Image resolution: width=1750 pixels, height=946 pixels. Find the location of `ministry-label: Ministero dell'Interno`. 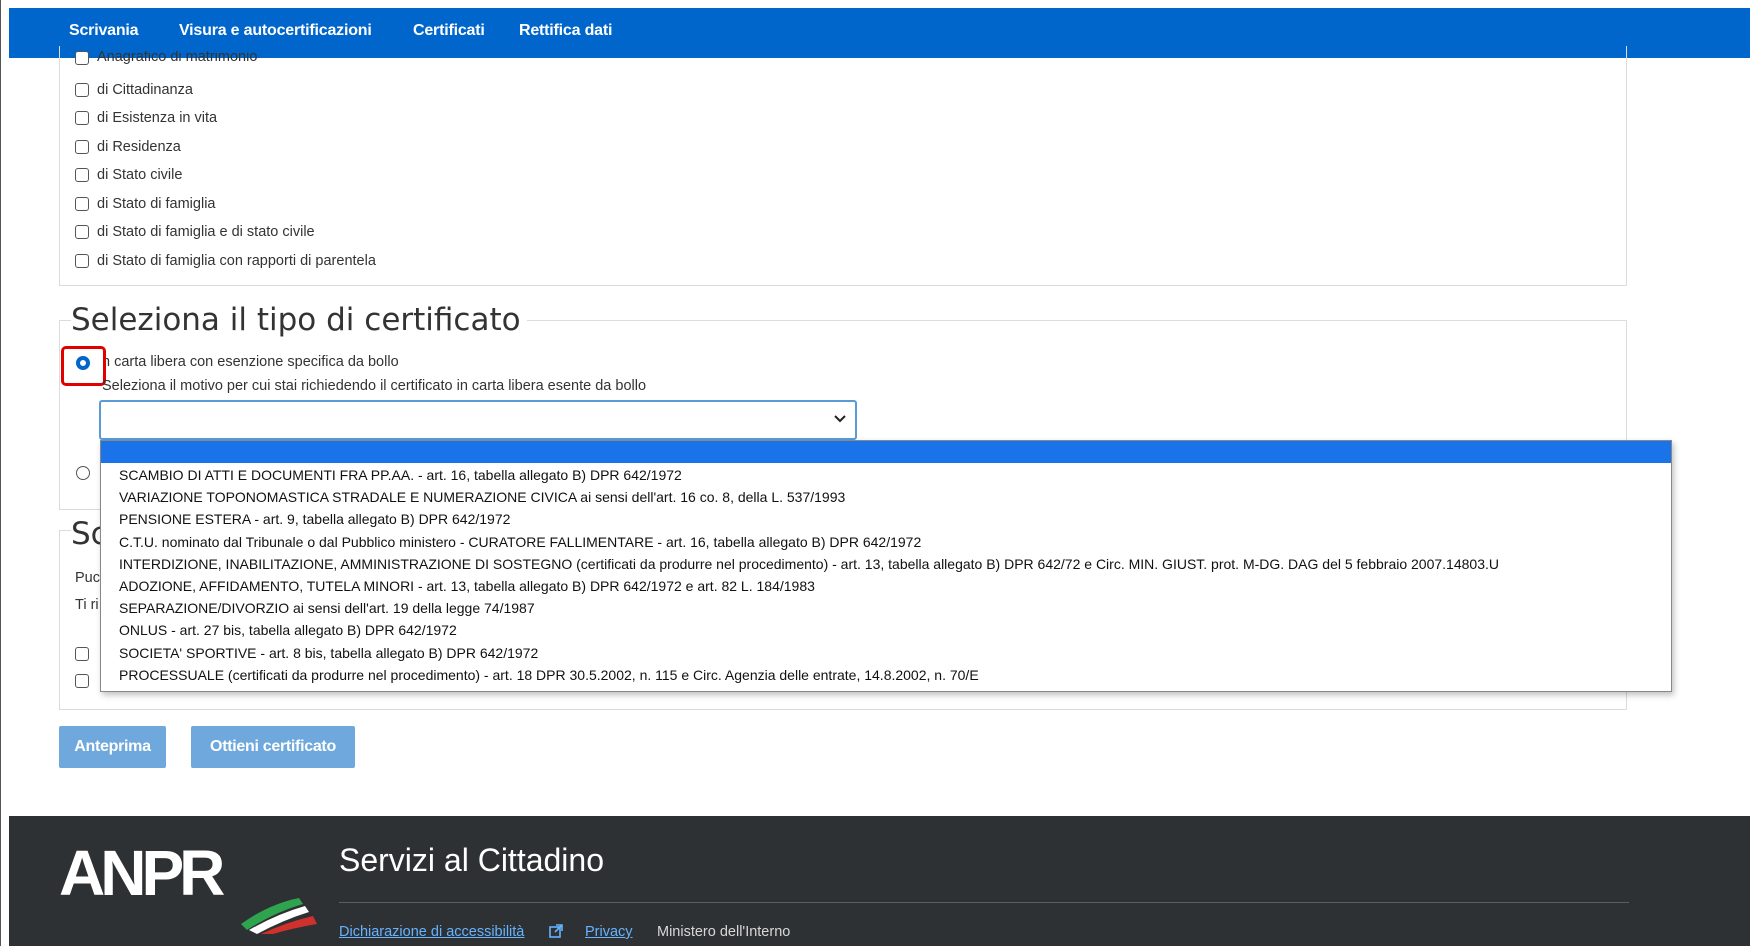

ministry-label: Ministero dell'Interno is located at coordinates (724, 932).